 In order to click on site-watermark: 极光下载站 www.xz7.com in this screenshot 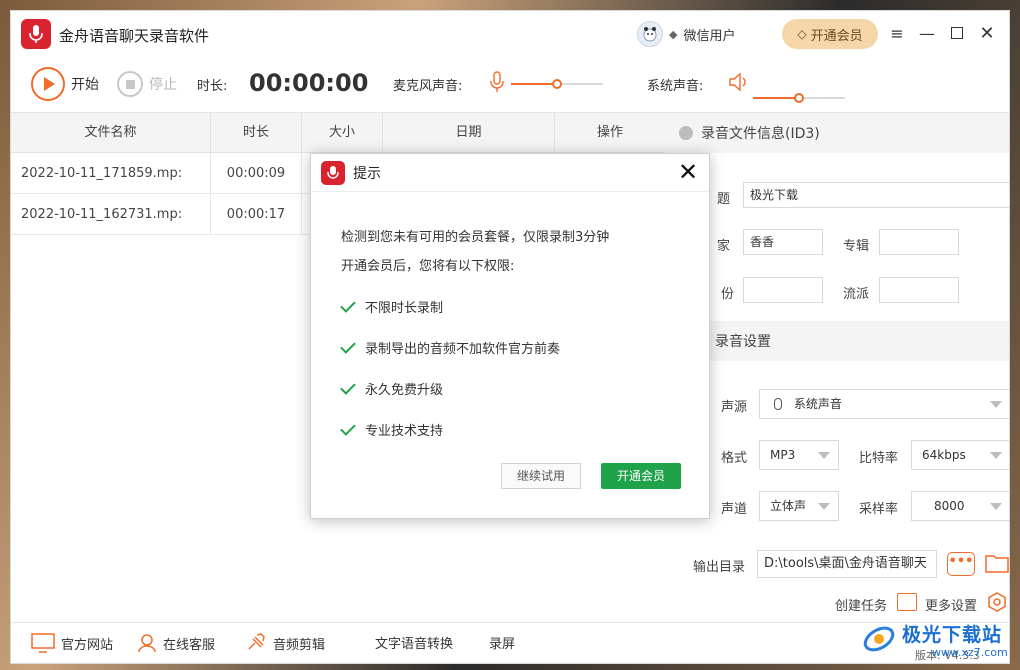, I will do `click(937, 640)`.